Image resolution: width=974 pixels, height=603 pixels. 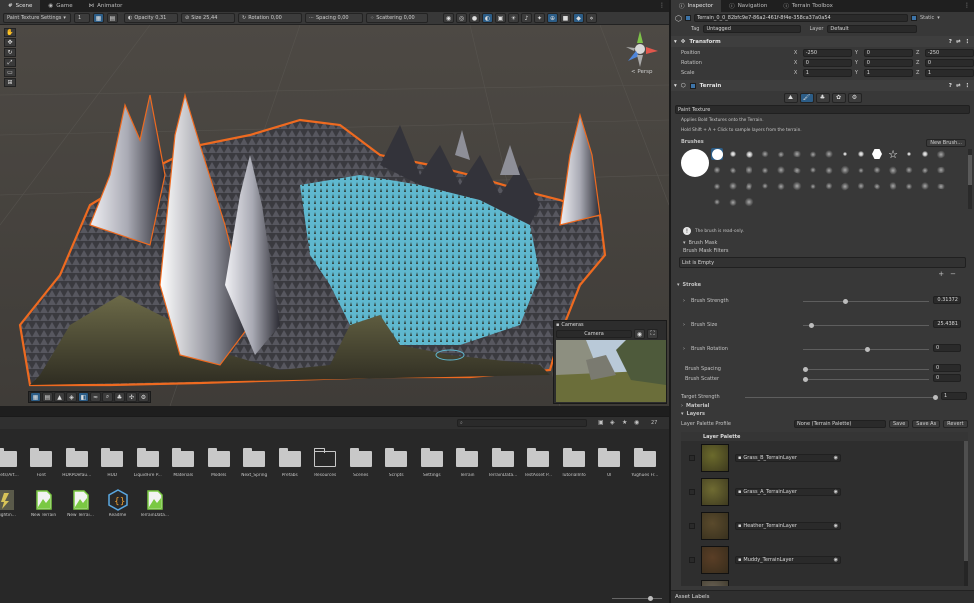 What do you see at coordinates (968, 42) in the screenshot?
I see `component-menu-icon: ⋮` at bounding box center [968, 42].